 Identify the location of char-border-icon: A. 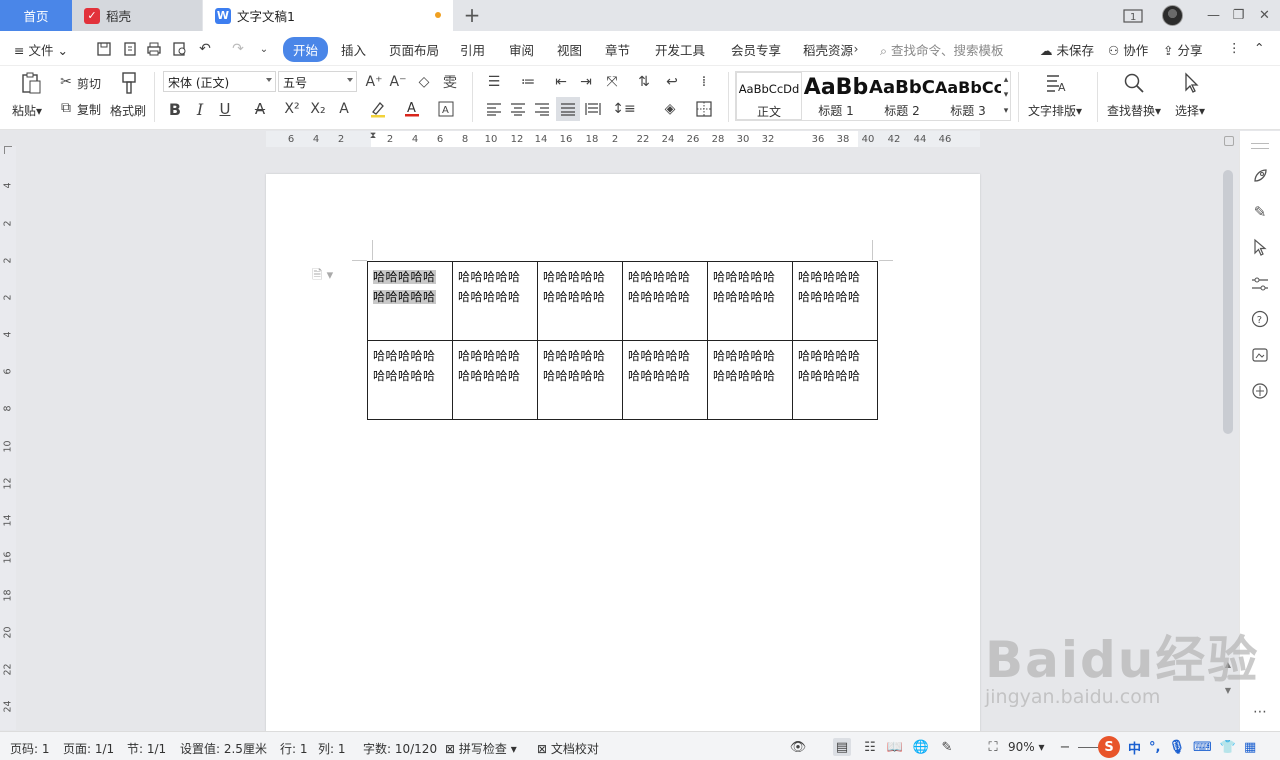
(446, 109).